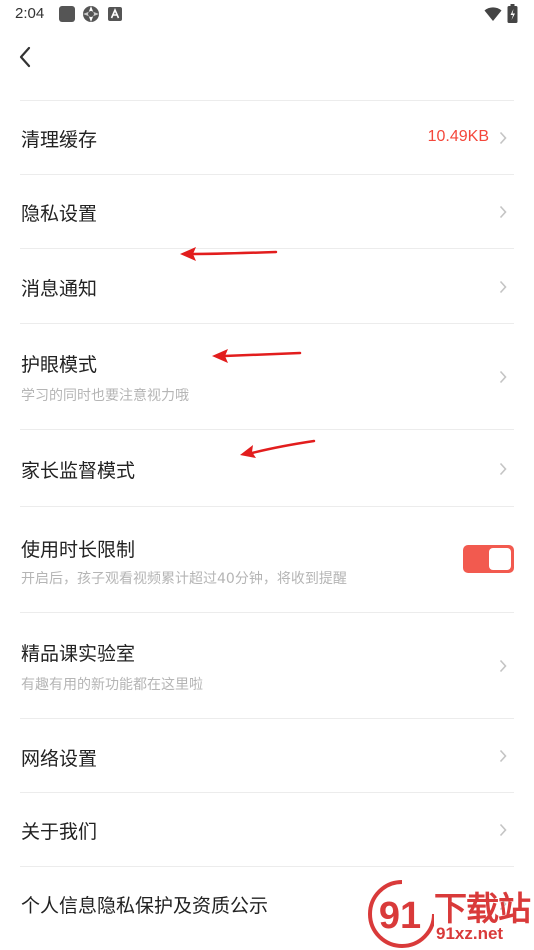 Image resolution: width=534 pixels, height=950 pixels. I want to click on aperture-icon, so click(91, 14).